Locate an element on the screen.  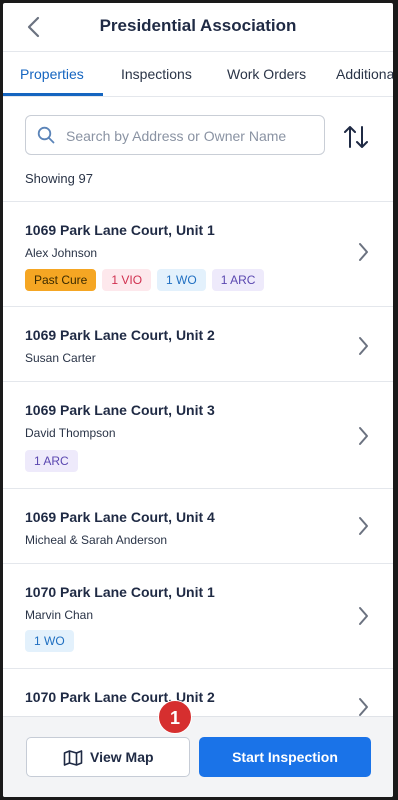
badge-group: 1 ARC is located at coordinates (54, 461).